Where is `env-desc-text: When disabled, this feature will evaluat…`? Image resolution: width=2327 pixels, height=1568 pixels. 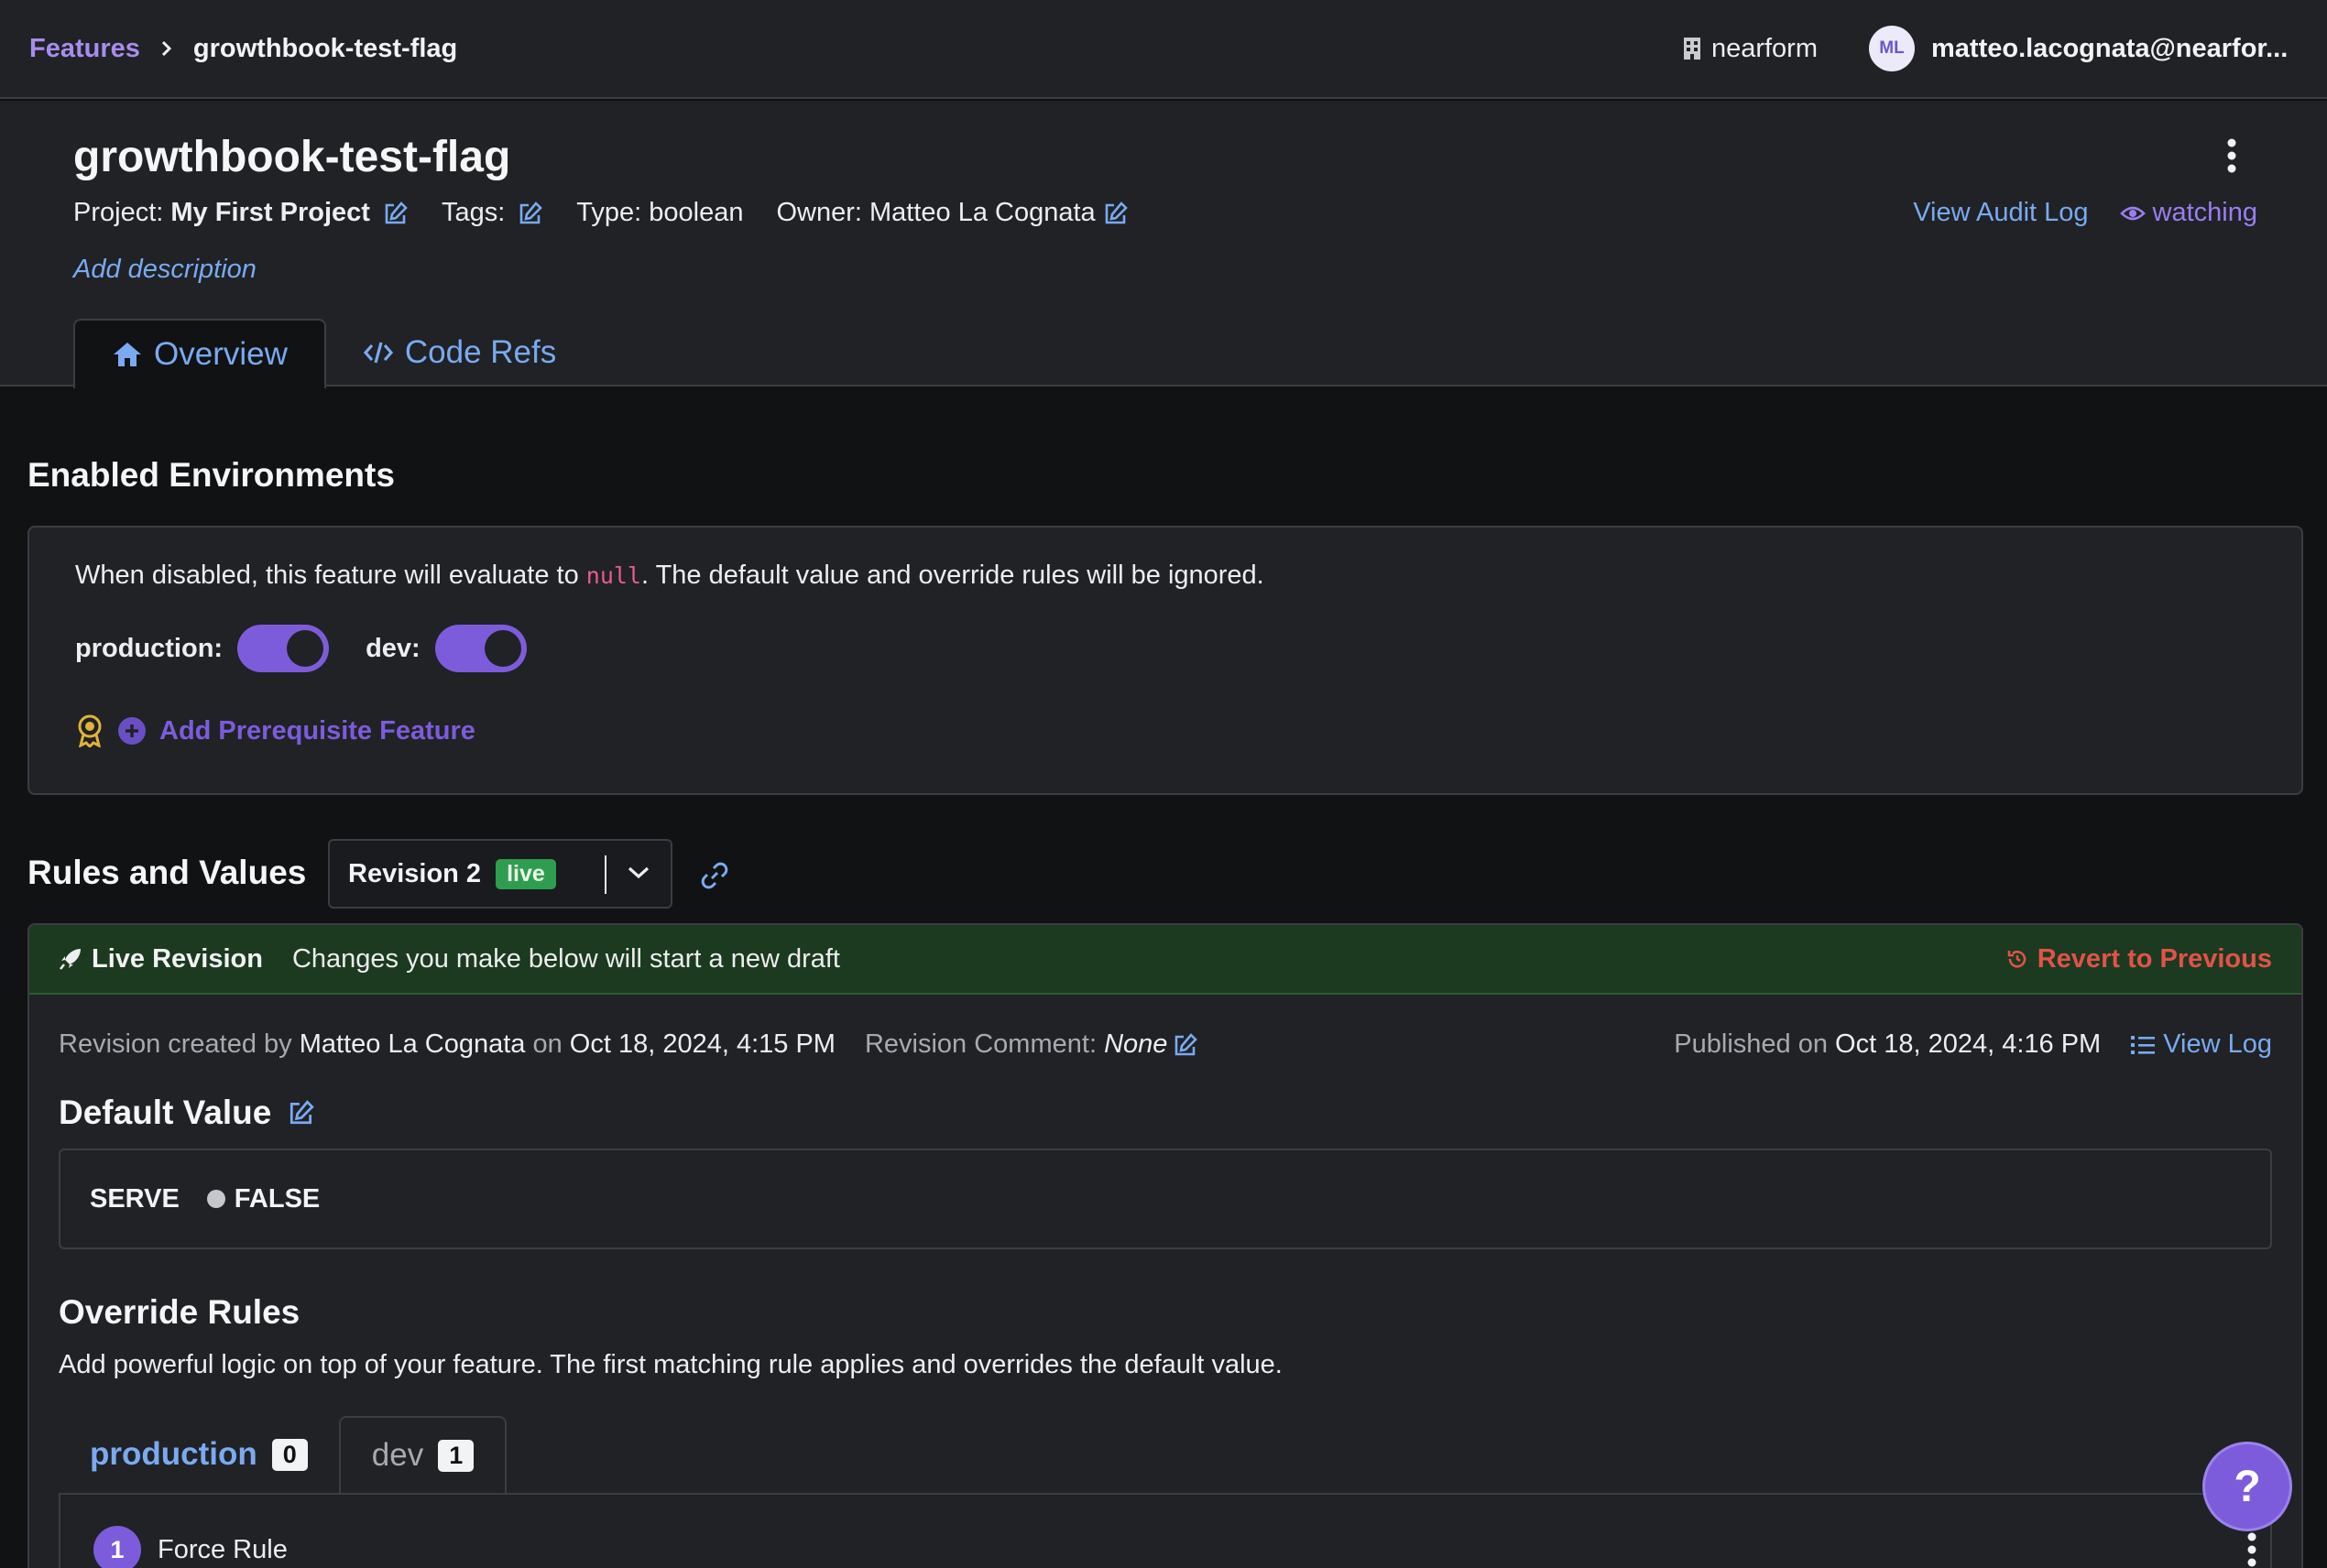 env-desc-text: When disabled, this feature will evaluat… is located at coordinates (330, 575).